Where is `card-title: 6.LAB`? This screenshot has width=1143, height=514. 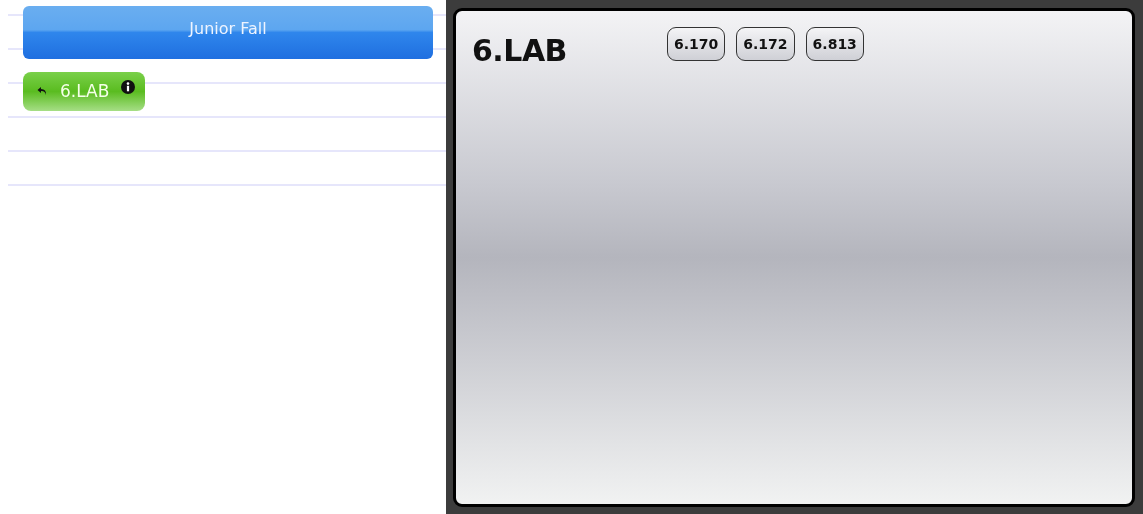 card-title: 6.LAB is located at coordinates (519, 50).